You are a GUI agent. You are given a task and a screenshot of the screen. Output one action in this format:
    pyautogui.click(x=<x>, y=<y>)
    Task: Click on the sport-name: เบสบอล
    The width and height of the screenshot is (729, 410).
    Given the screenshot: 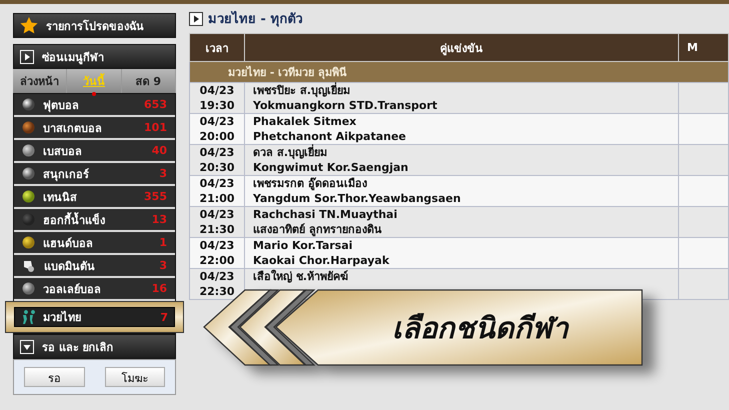 What is the action you would take?
    pyautogui.click(x=63, y=152)
    